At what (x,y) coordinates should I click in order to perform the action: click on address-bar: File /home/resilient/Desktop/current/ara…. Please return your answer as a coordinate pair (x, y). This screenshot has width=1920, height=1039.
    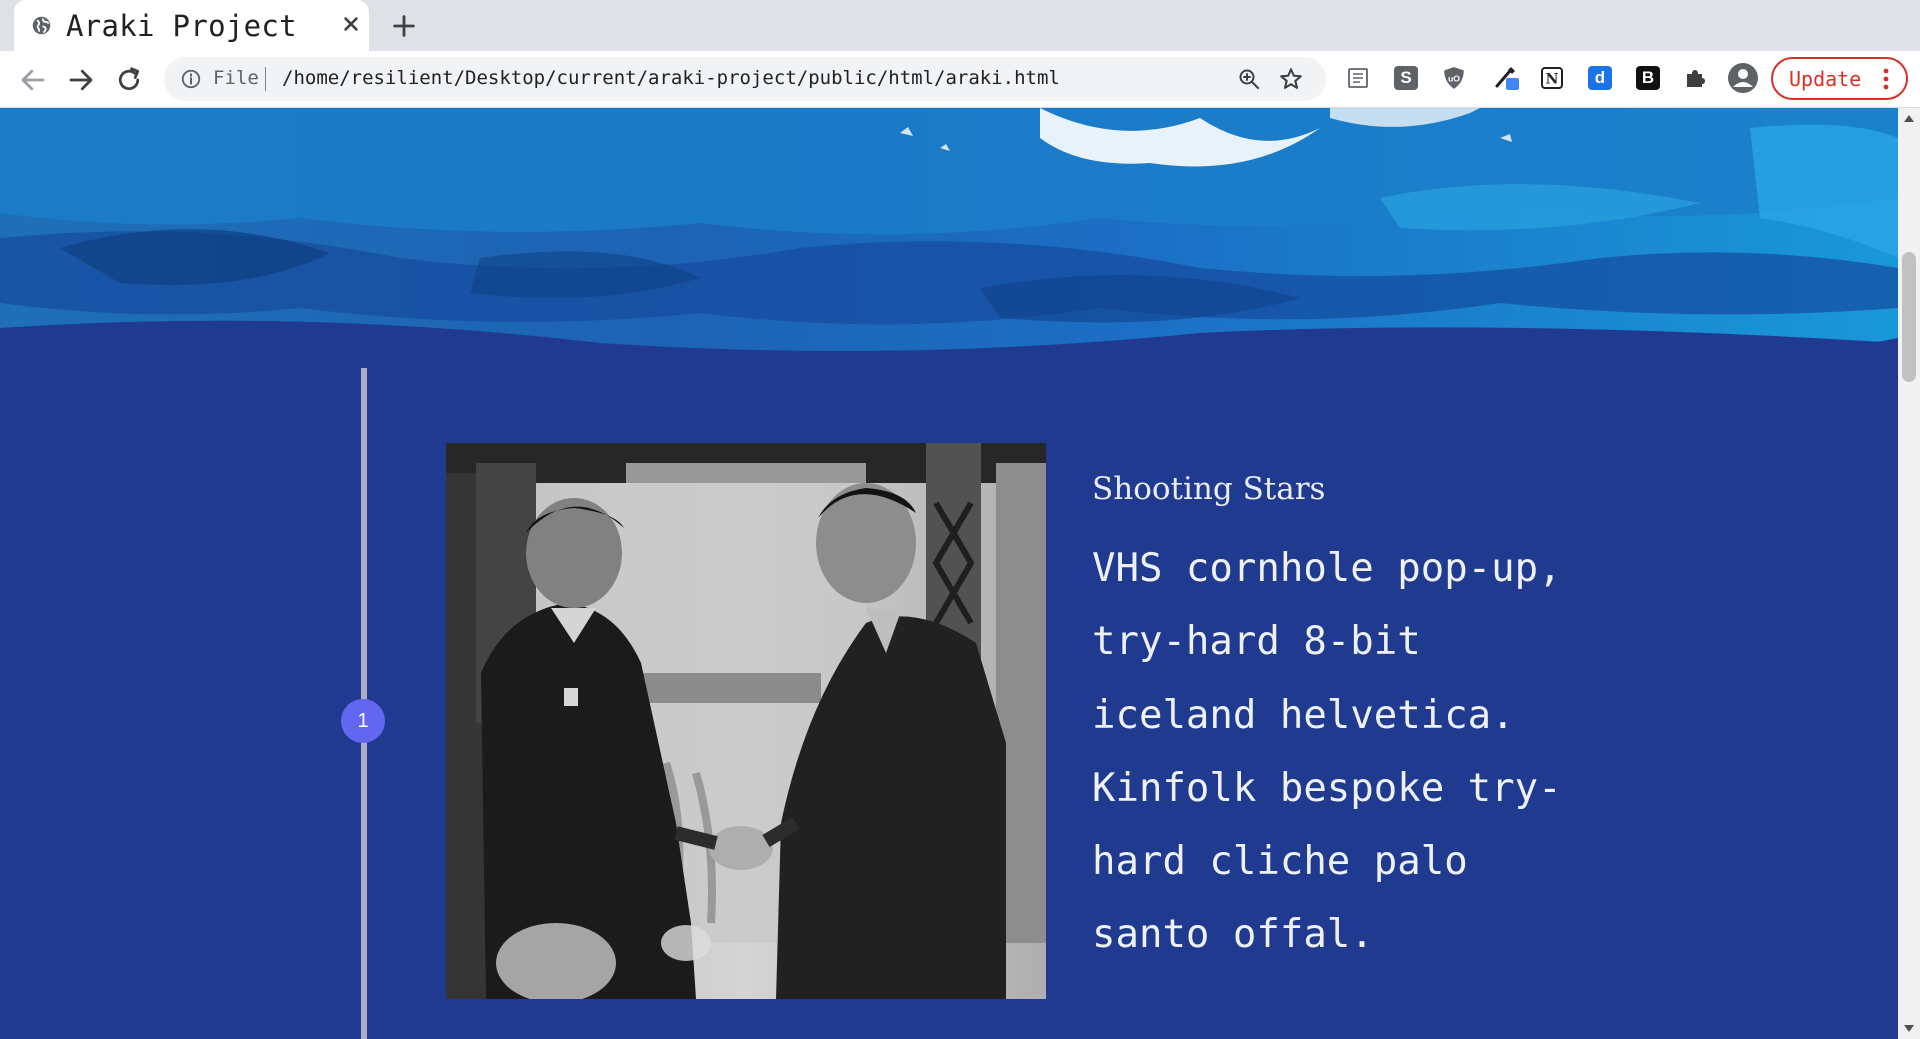
    Looking at the image, I should click on (745, 79).